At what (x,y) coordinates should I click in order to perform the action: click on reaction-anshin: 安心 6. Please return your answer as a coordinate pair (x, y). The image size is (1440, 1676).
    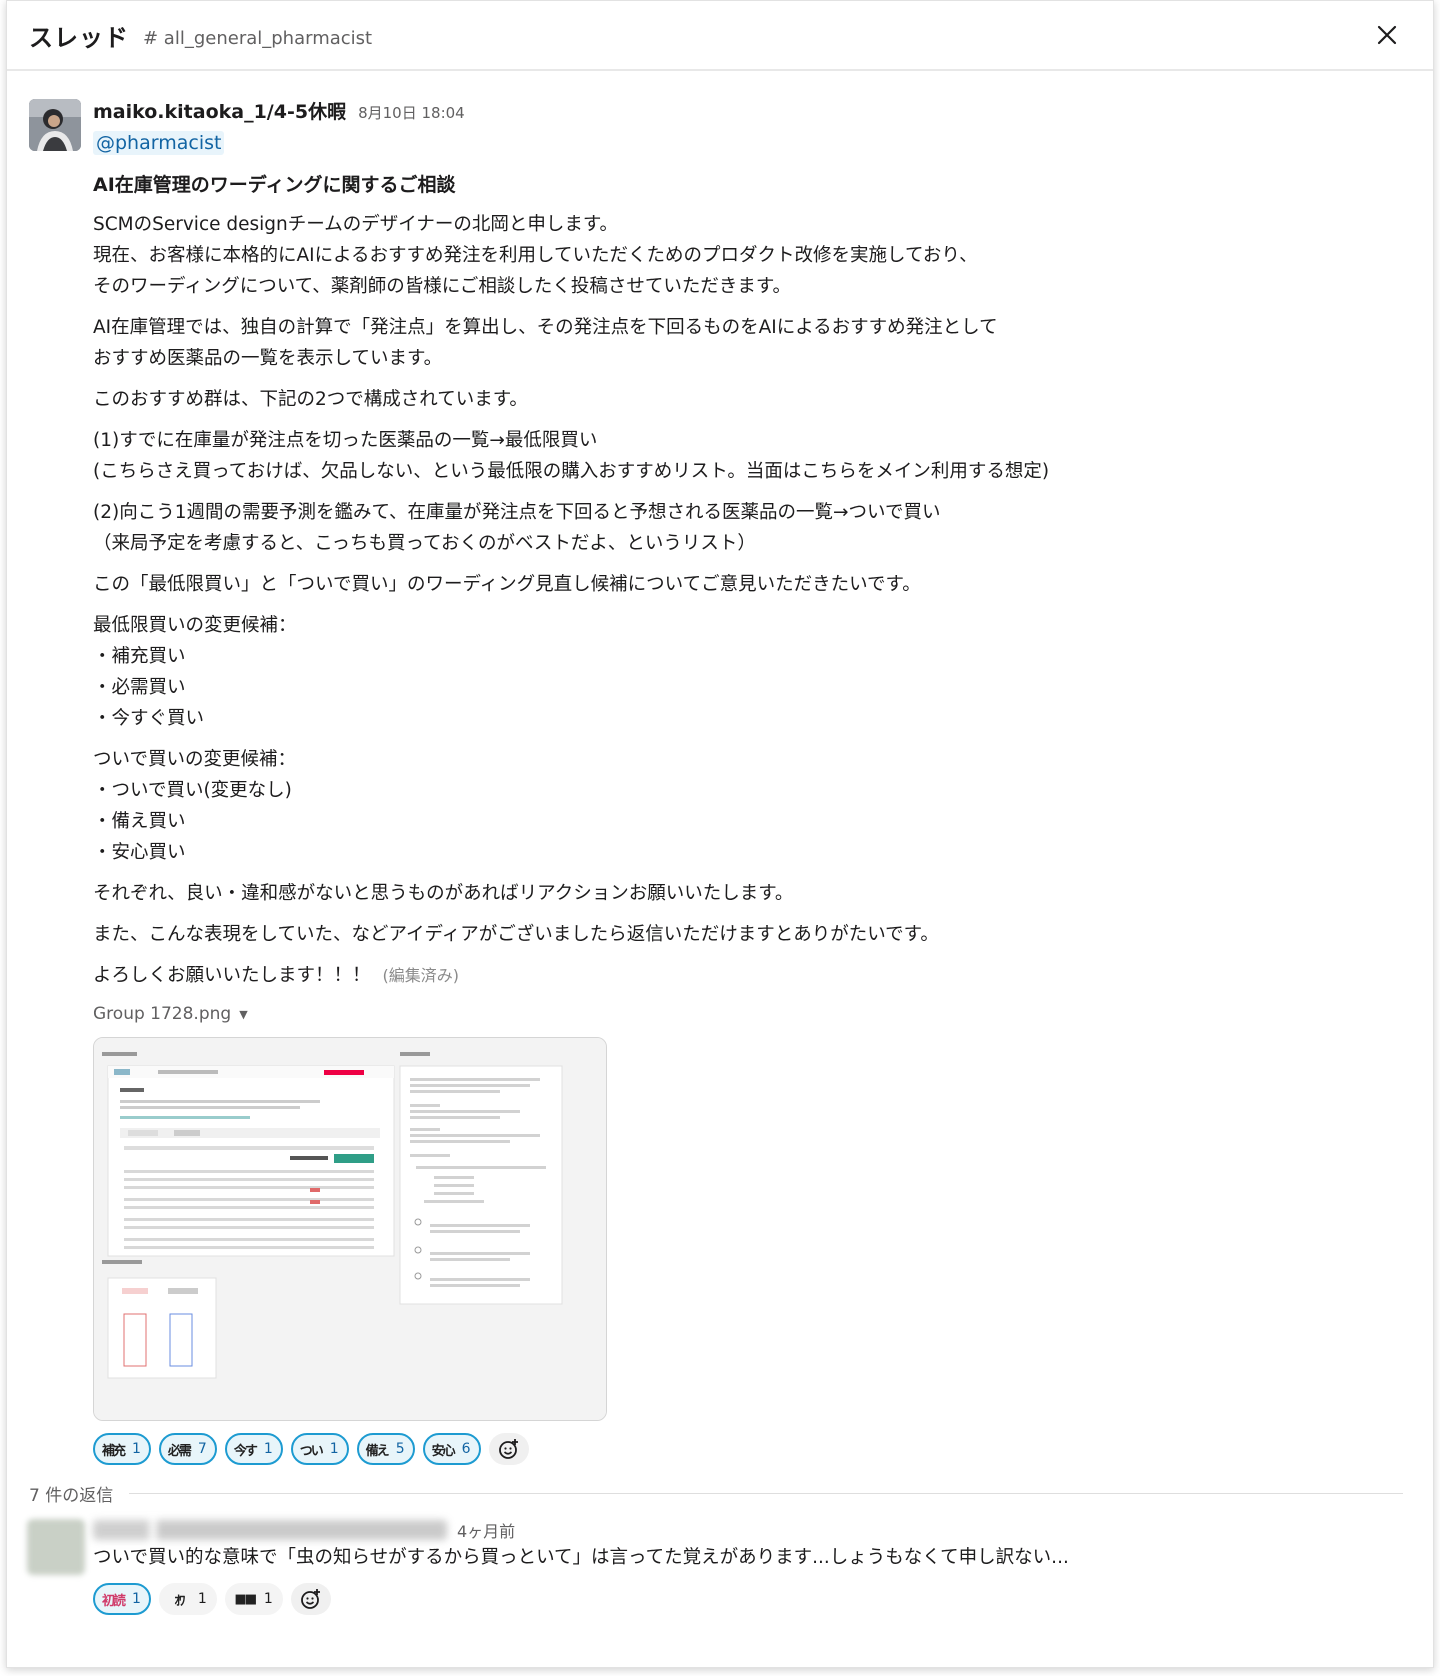
    Looking at the image, I should click on (451, 1449).